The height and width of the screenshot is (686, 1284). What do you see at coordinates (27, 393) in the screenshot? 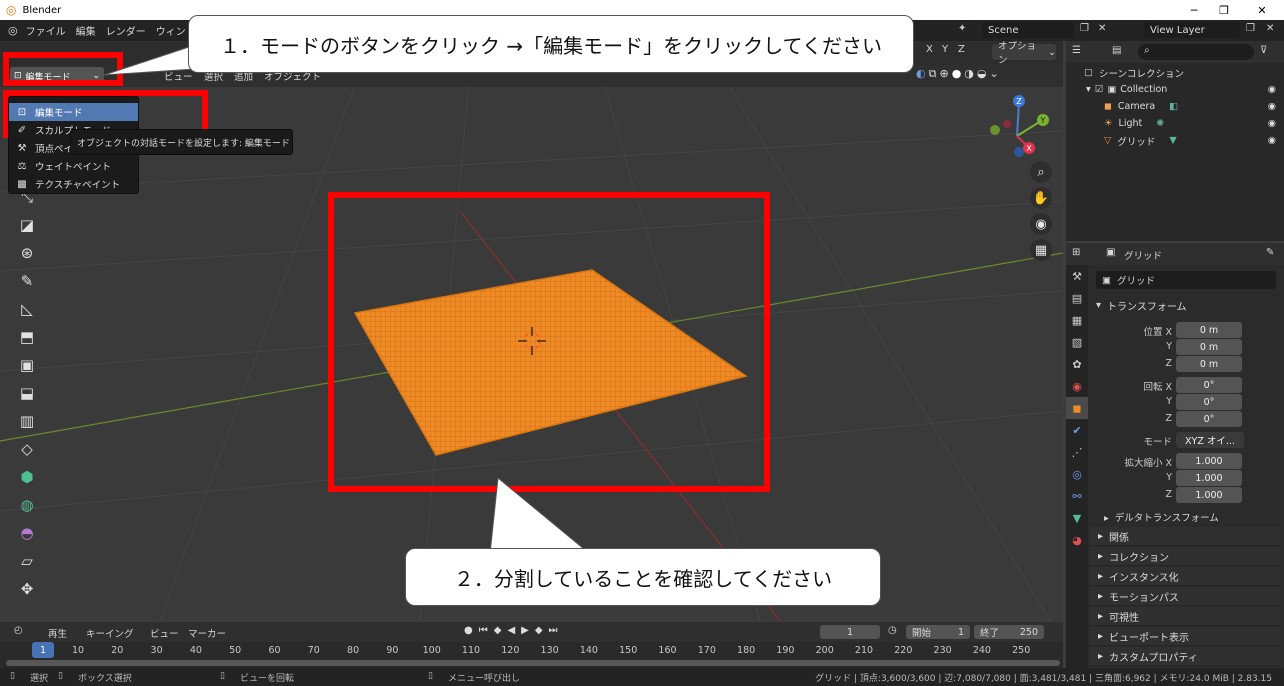
I see `bevel-tool-icon: ⬓` at bounding box center [27, 393].